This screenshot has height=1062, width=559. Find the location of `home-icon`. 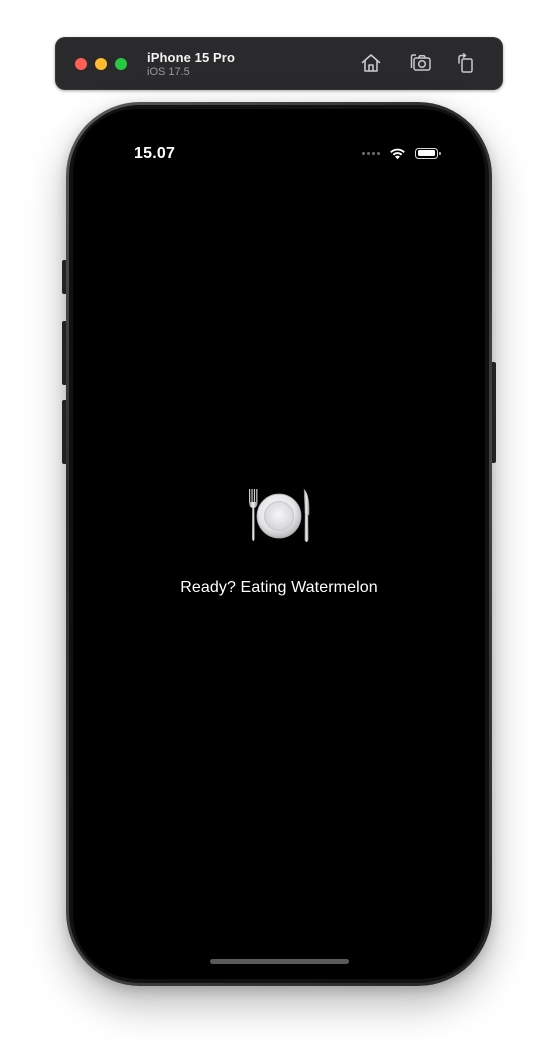

home-icon is located at coordinates (371, 63).